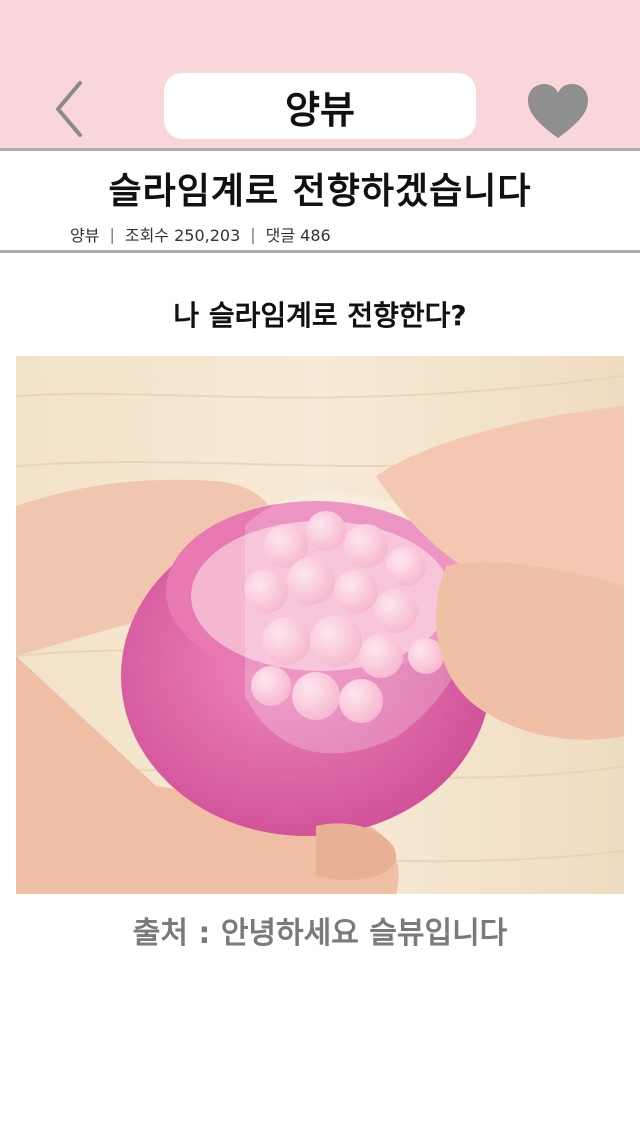 Image resolution: width=640 pixels, height=1136 pixels. I want to click on header-divider, so click(320, 149).